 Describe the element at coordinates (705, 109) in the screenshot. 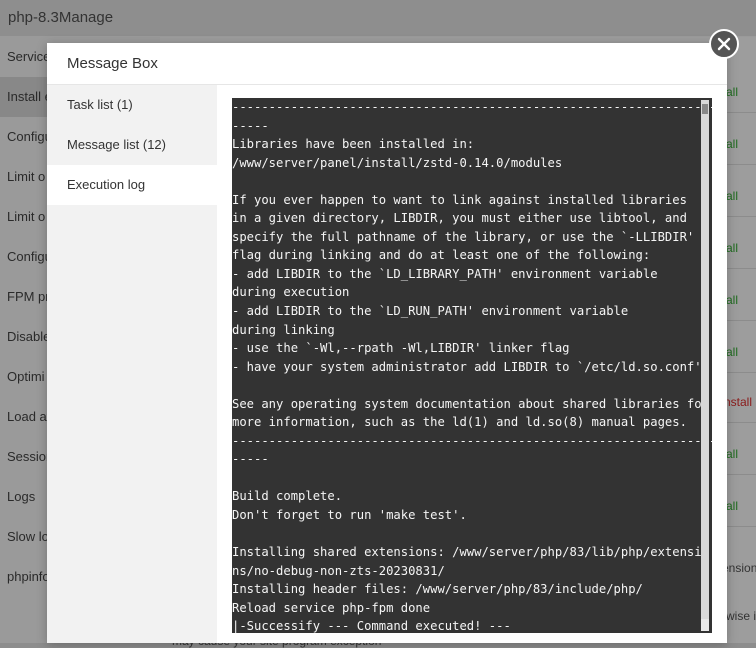

I see `scrollbar-up-arrow` at that location.